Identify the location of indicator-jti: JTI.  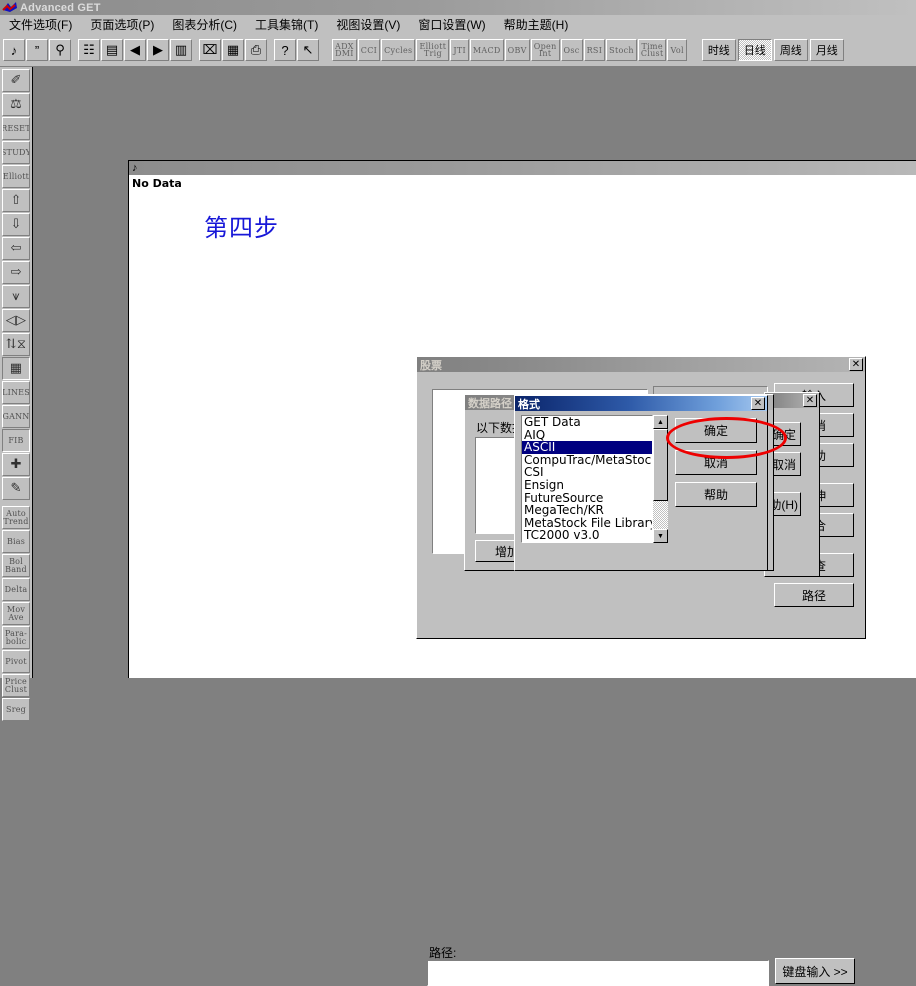
(459, 50).